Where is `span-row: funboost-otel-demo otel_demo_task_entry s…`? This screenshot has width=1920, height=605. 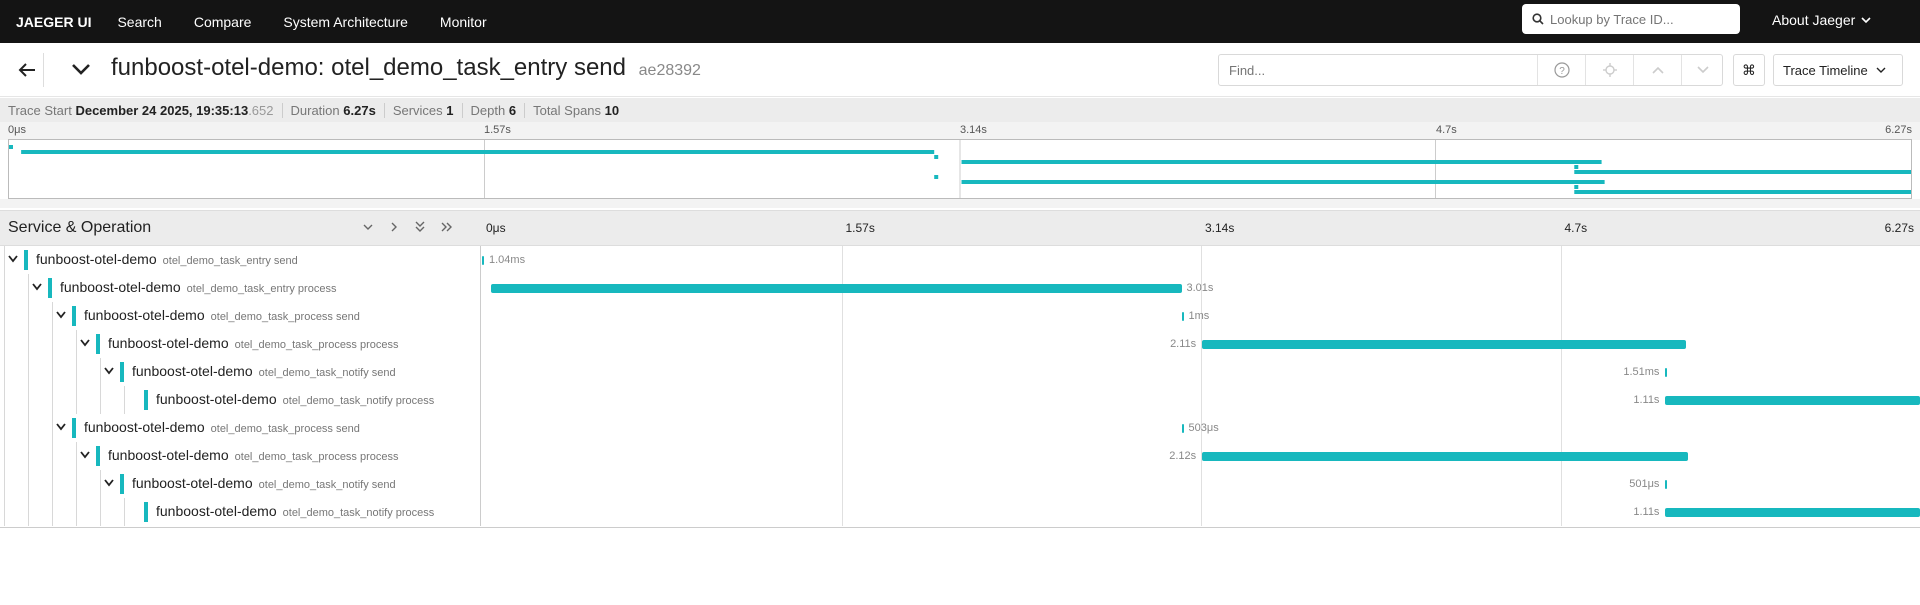
span-row: funboost-otel-demo otel_demo_task_entry s… is located at coordinates (960, 260).